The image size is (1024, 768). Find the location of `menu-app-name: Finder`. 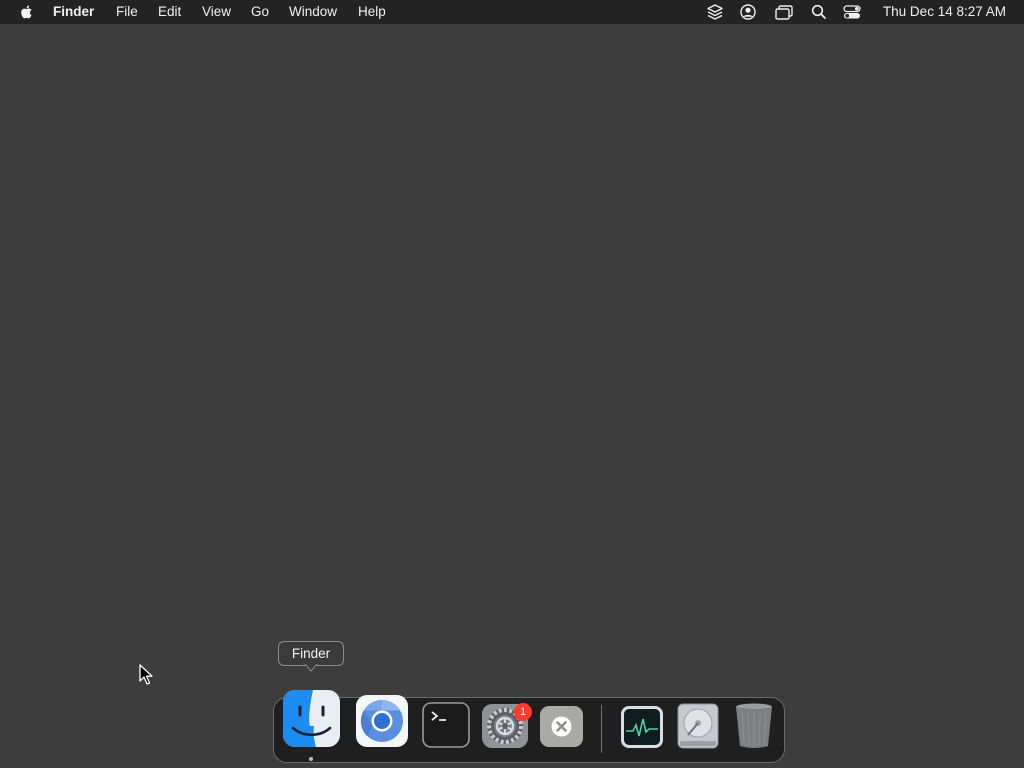

menu-app-name: Finder is located at coordinates (73, 12).